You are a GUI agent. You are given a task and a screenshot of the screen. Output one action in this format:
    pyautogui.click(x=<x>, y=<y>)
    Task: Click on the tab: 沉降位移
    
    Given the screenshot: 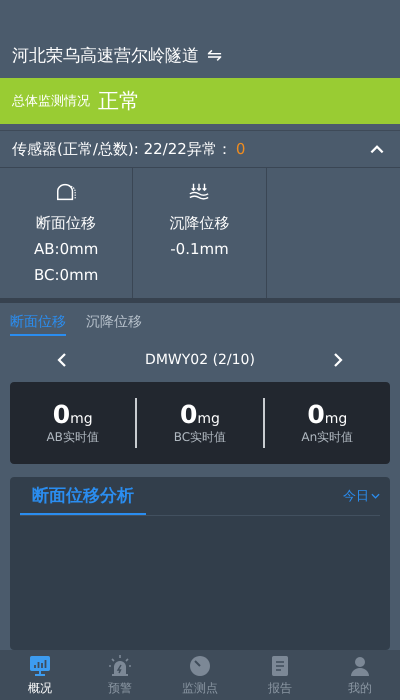 What is the action you would take?
    pyautogui.click(x=114, y=324)
    